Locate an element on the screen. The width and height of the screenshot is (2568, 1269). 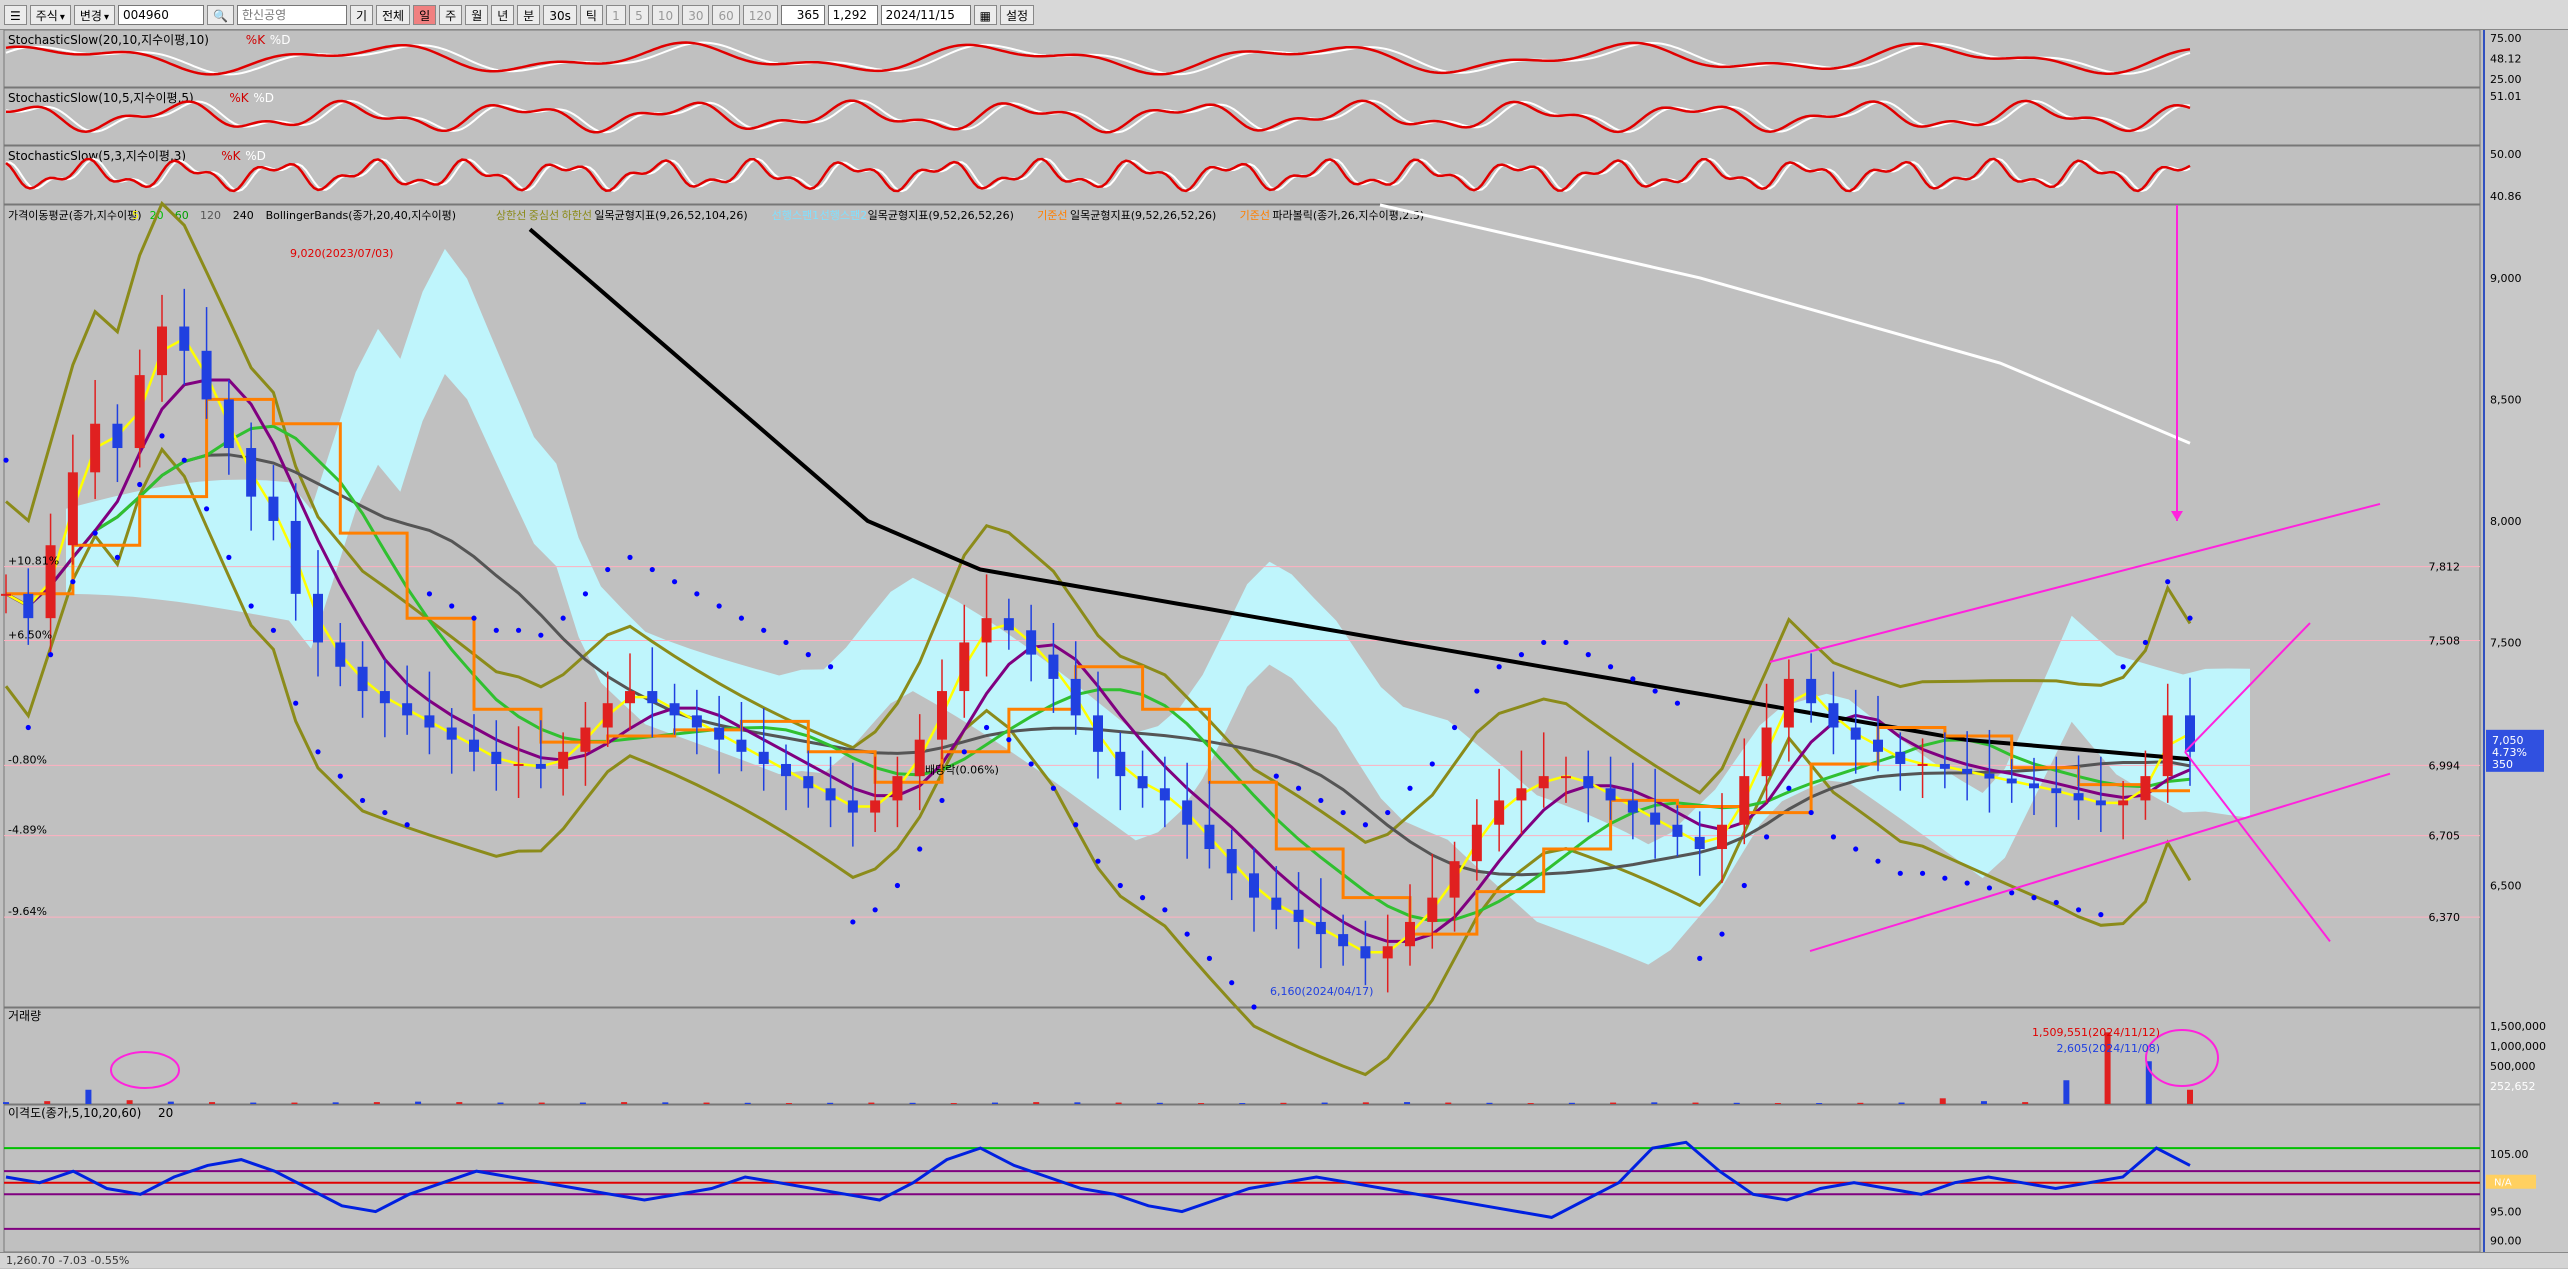
price-left-label-0: +10.81% is located at coordinates (33, 561).